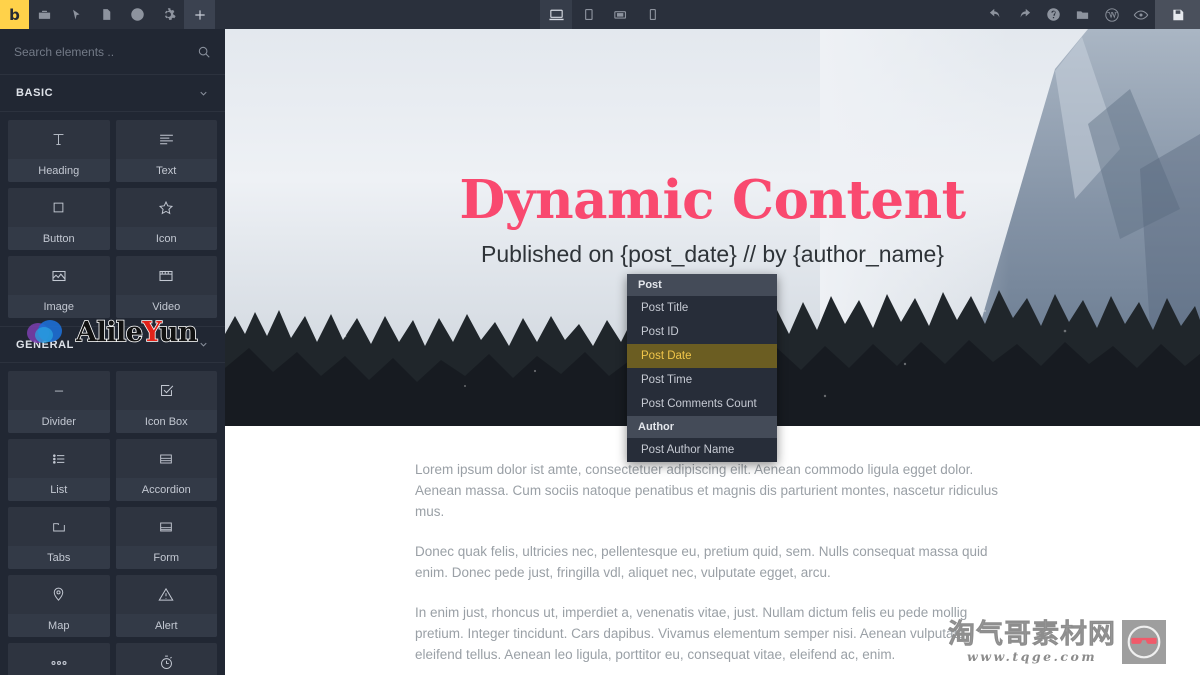 This screenshot has height=675, width=1200. What do you see at coordinates (44, 14) in the screenshot?
I see `toolbox-icon` at bounding box center [44, 14].